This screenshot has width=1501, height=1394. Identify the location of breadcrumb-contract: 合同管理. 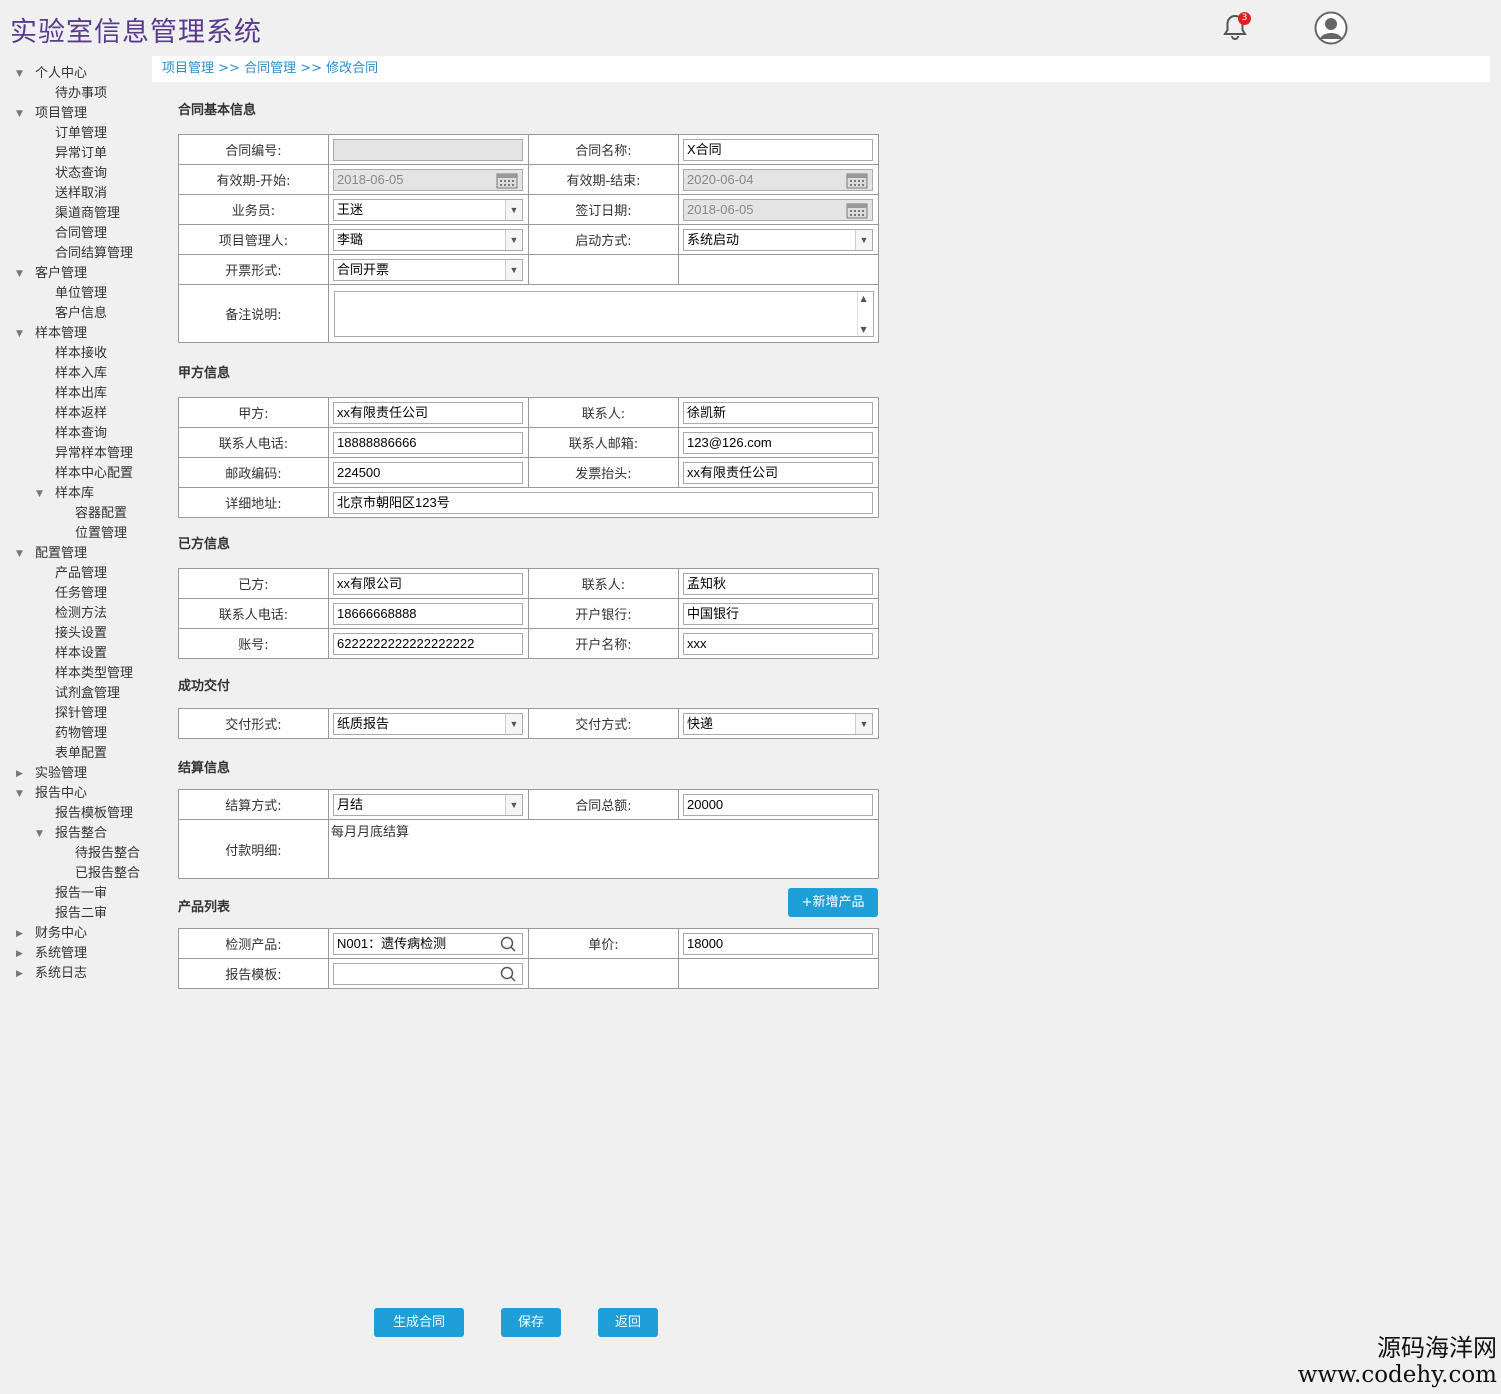
(270, 68).